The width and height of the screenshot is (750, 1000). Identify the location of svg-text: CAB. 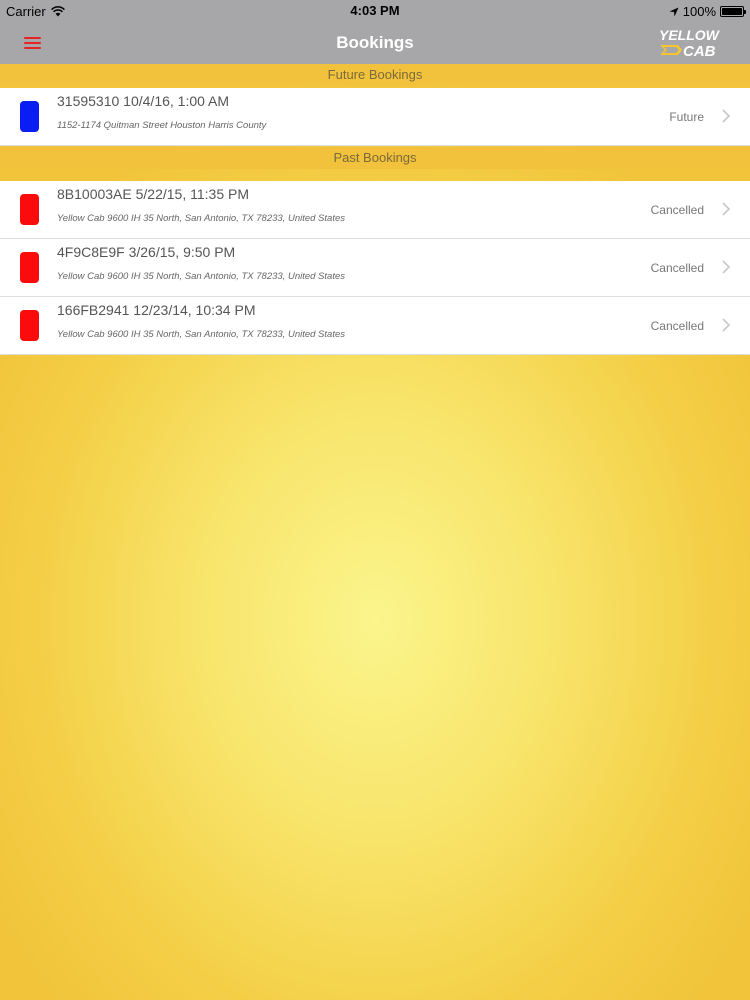
(699, 51).